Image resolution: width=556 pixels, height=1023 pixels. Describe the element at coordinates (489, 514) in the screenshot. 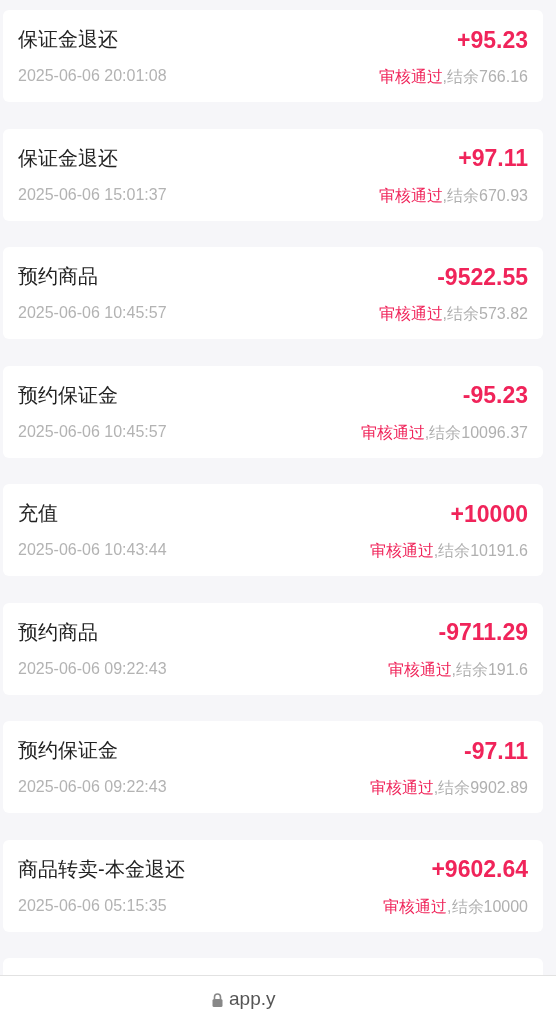

I see `amount: +10000` at that location.